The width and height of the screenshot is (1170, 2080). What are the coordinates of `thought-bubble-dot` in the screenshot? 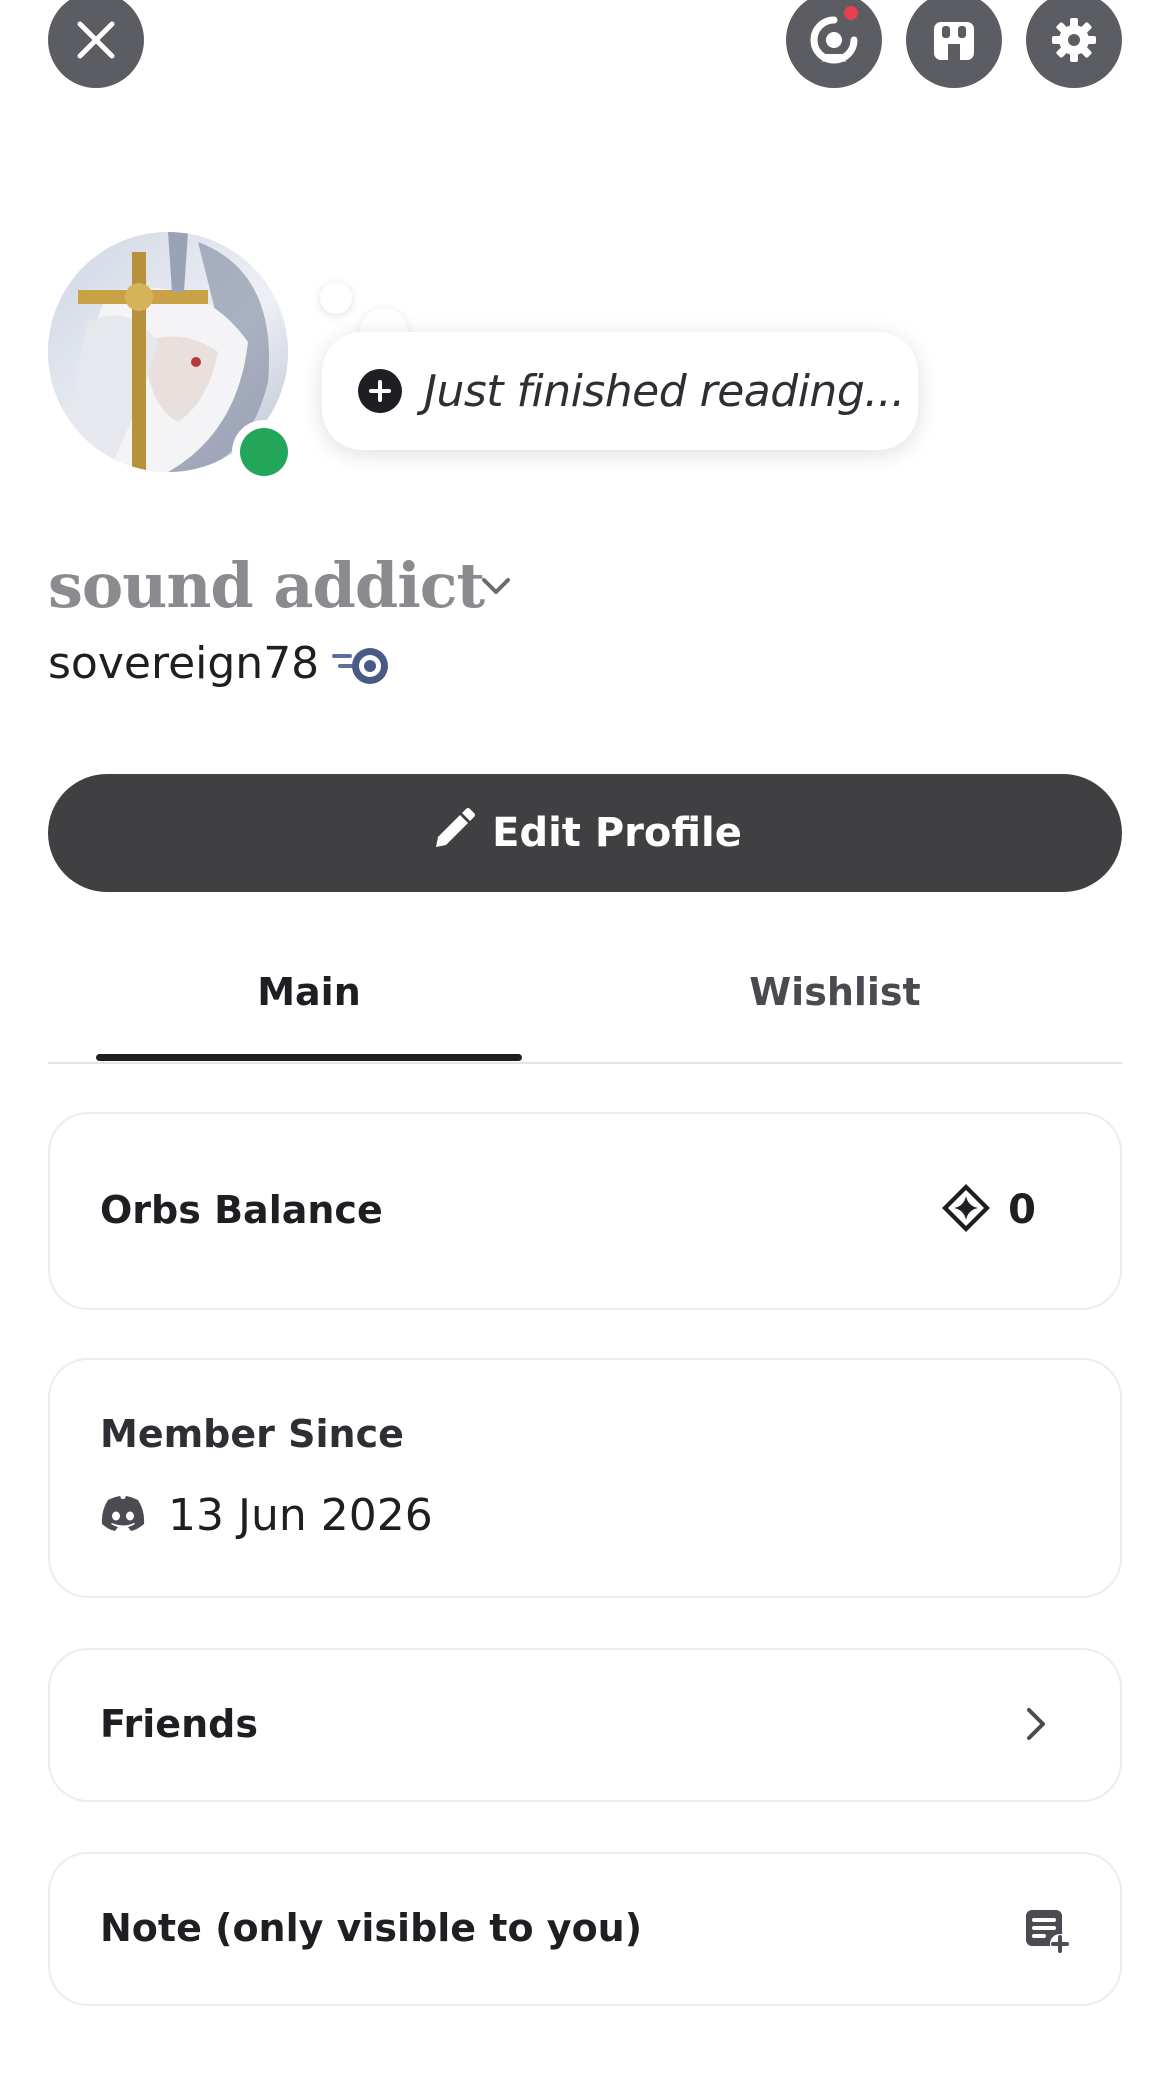 It's located at (336, 298).